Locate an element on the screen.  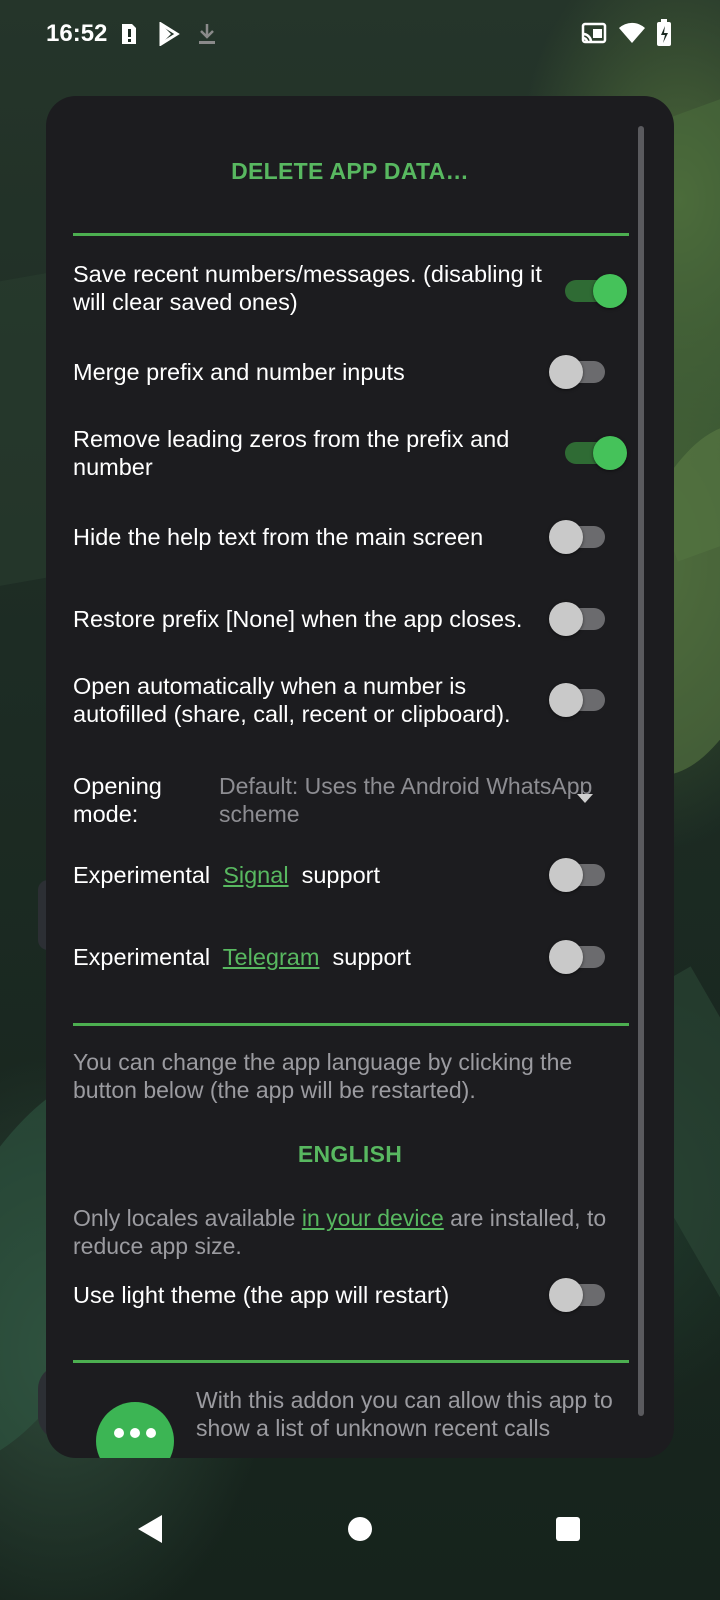
opening-mode-label: Opening mode: is located at coordinates (117, 800).